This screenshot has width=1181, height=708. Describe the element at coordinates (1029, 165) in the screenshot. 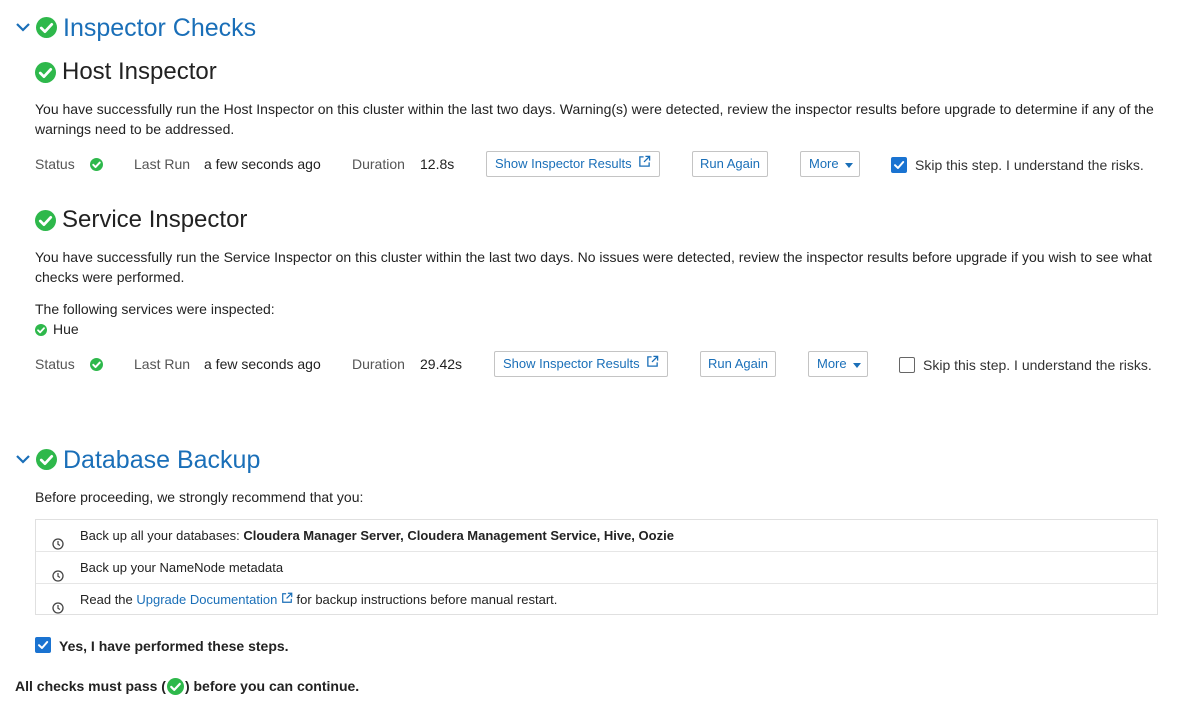

I see `host-skip-step-label: Skip this step. I understand the risks.` at that location.